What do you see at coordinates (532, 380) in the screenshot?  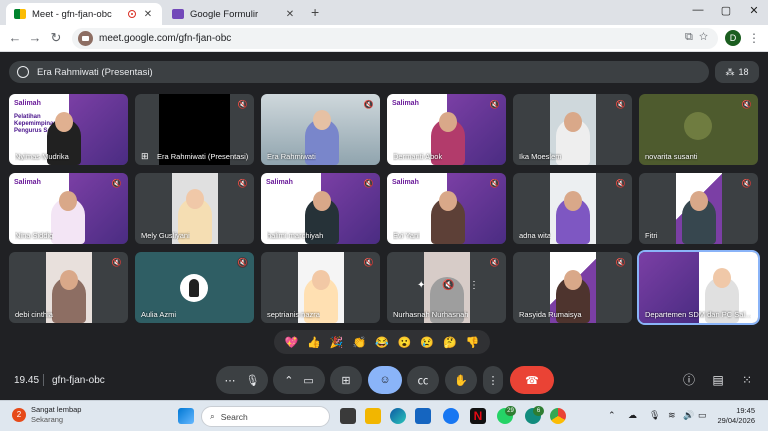 I see `leave-call-button: ☎` at bounding box center [532, 380].